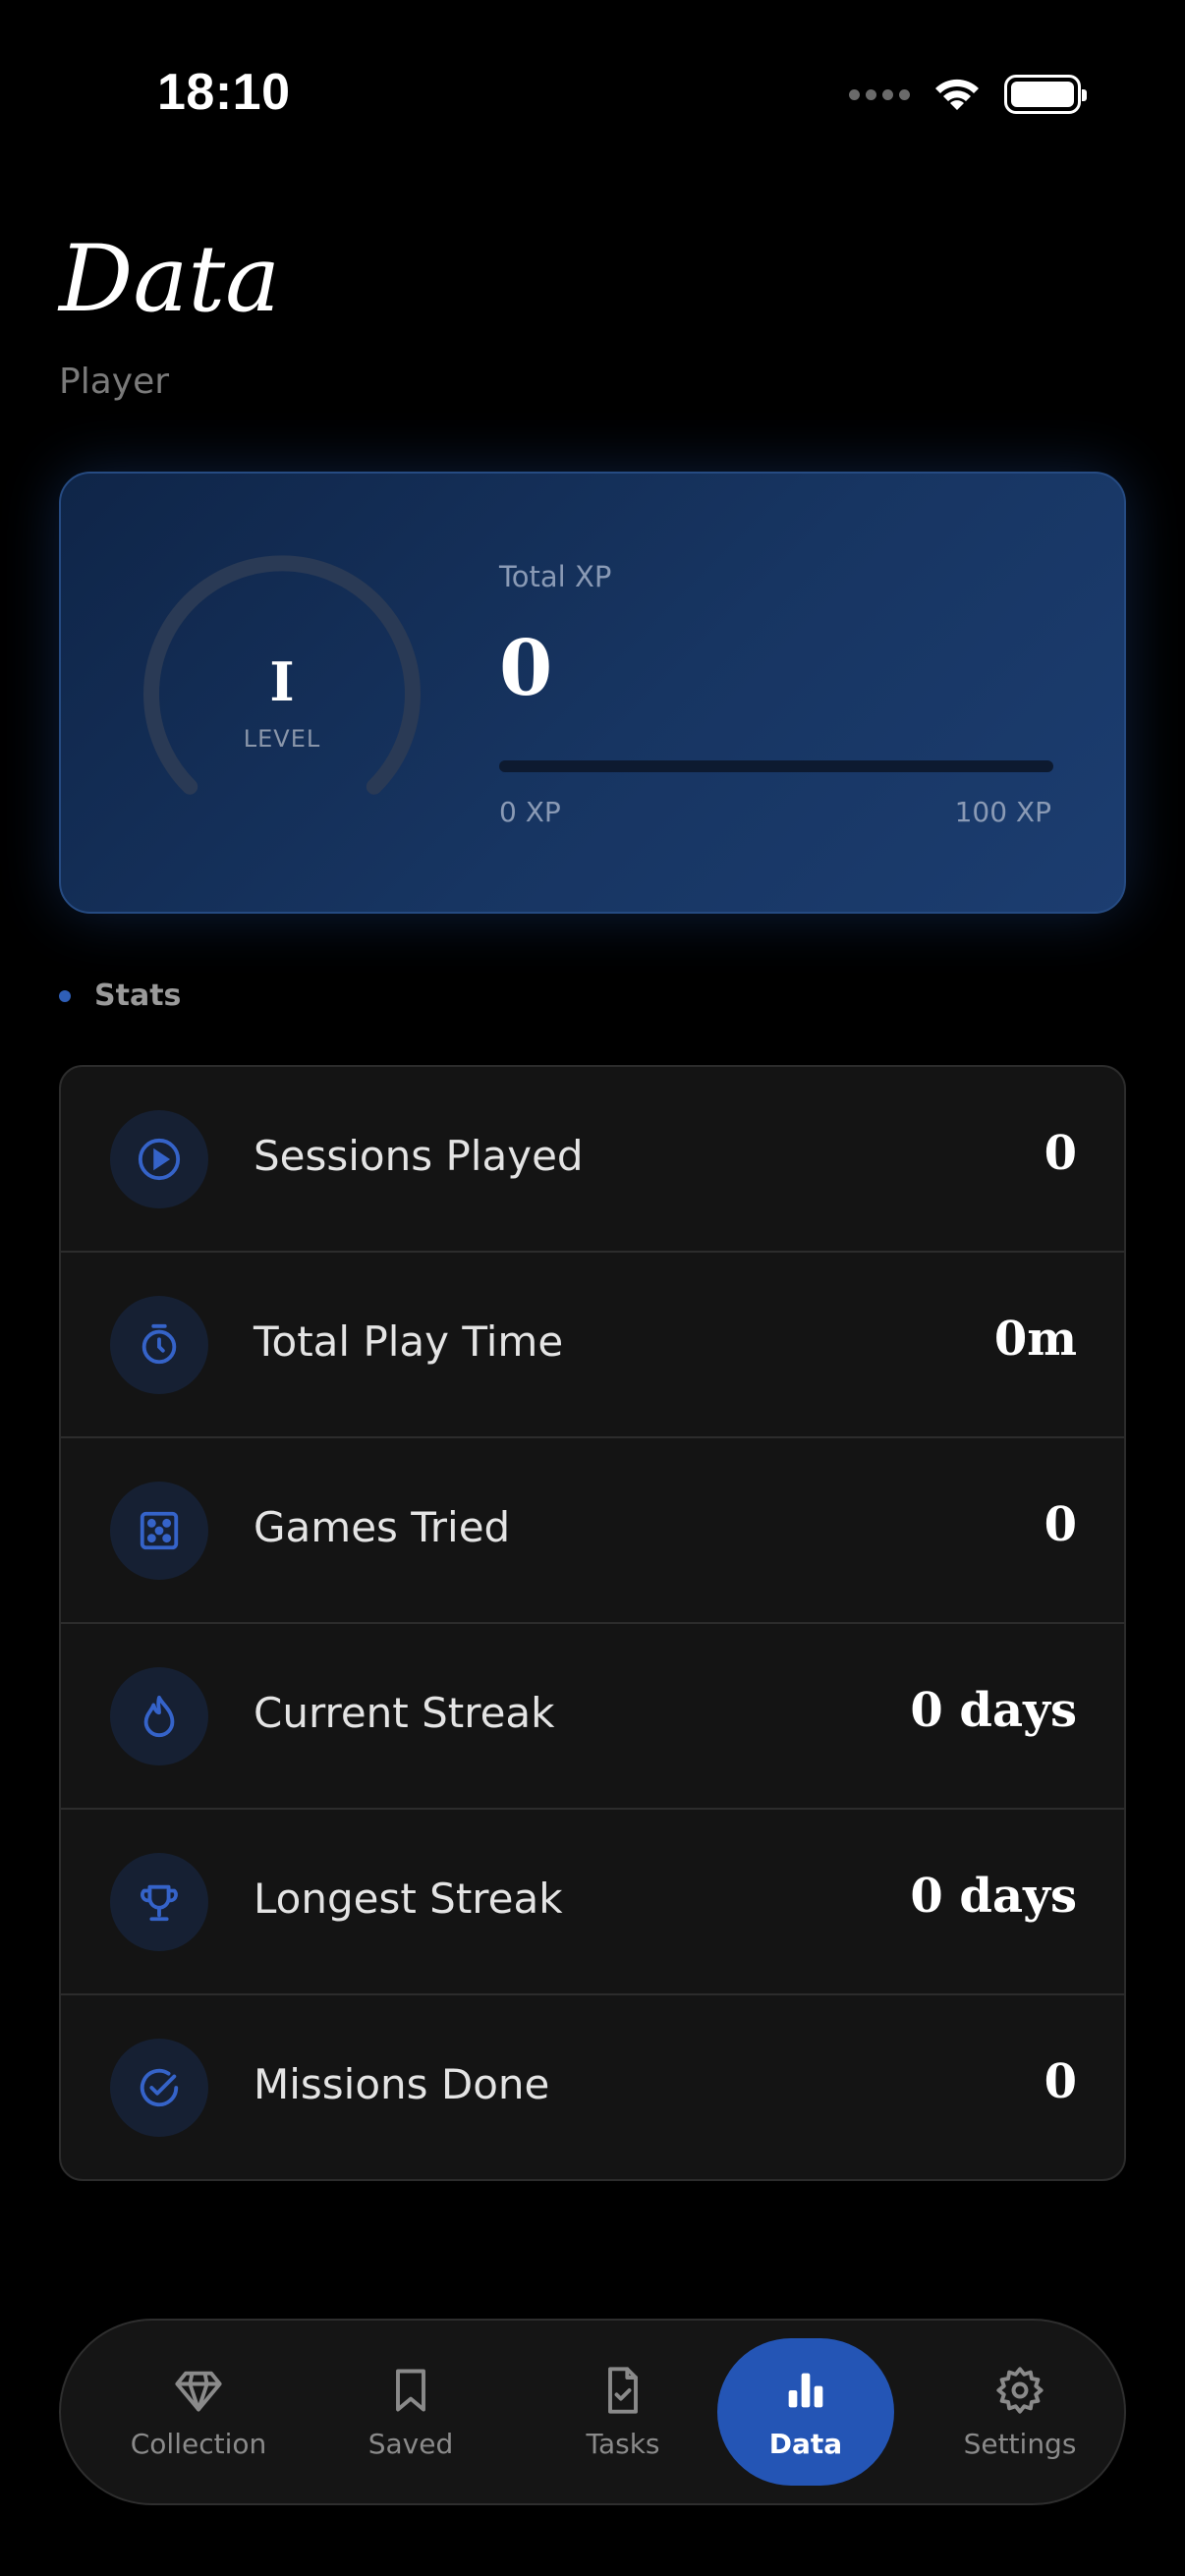 The height and width of the screenshot is (2576, 1185). What do you see at coordinates (65, 995) in the screenshot?
I see `section-dot-icon` at bounding box center [65, 995].